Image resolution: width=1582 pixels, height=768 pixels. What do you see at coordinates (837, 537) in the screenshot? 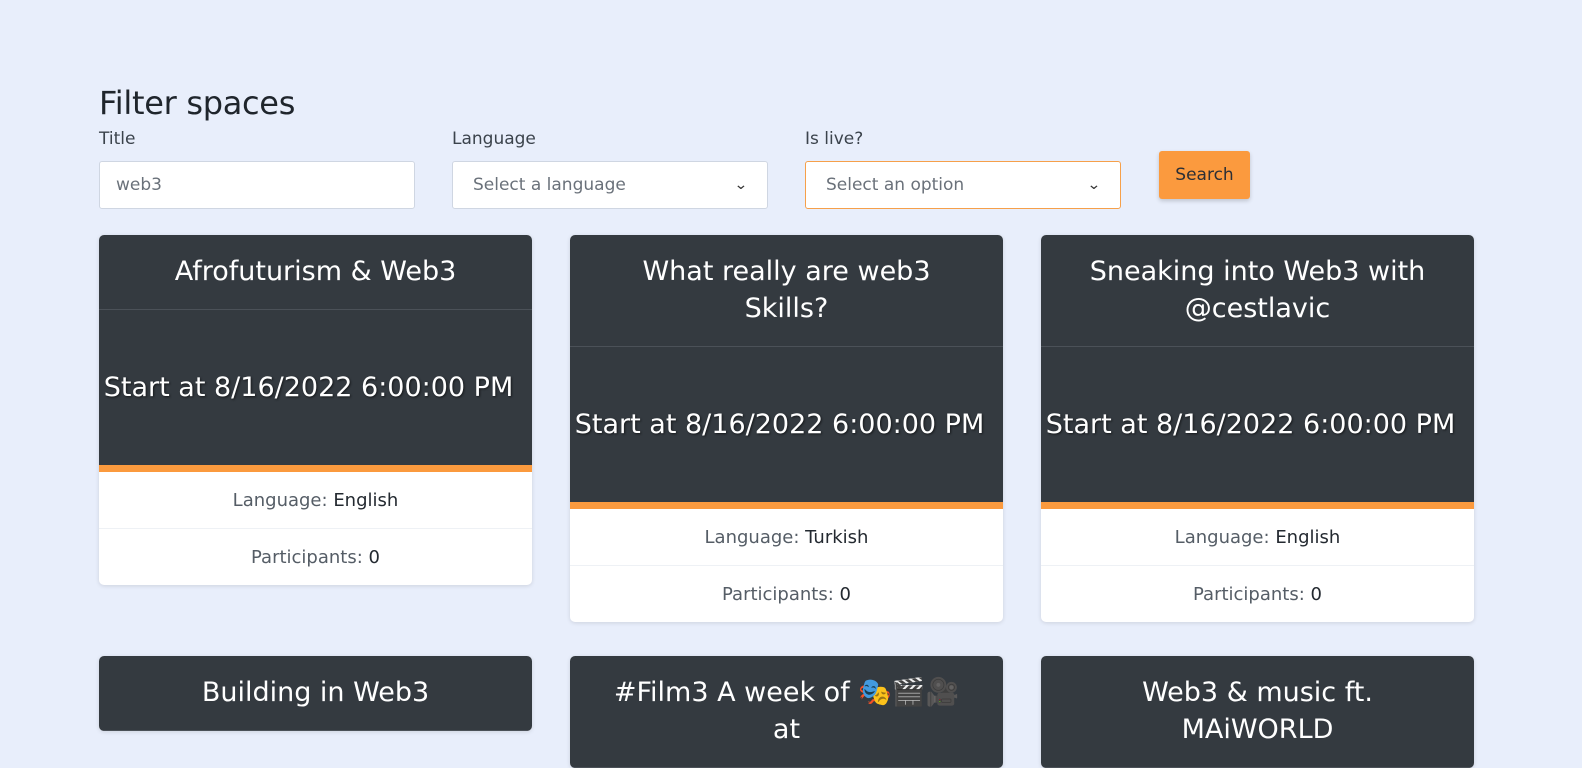
I see `card-language-value: Turkish` at bounding box center [837, 537].